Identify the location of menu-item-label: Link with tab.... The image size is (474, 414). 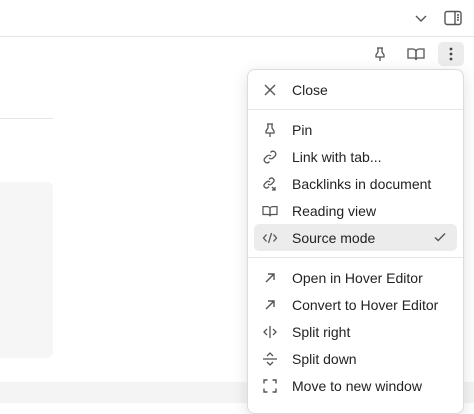
(337, 156).